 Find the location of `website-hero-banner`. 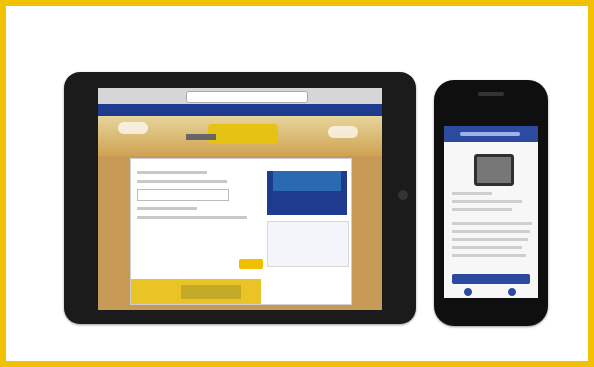

website-hero-banner is located at coordinates (240, 136).